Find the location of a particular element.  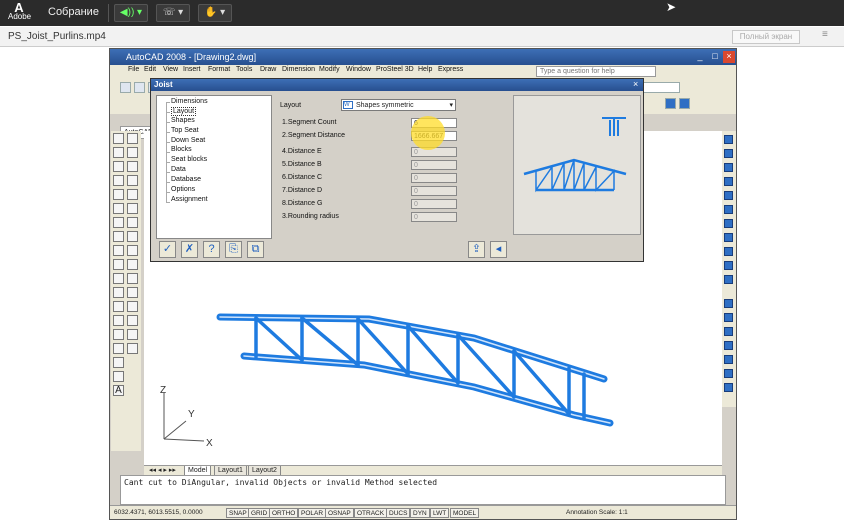

circle-icon is located at coordinates (118, 222).